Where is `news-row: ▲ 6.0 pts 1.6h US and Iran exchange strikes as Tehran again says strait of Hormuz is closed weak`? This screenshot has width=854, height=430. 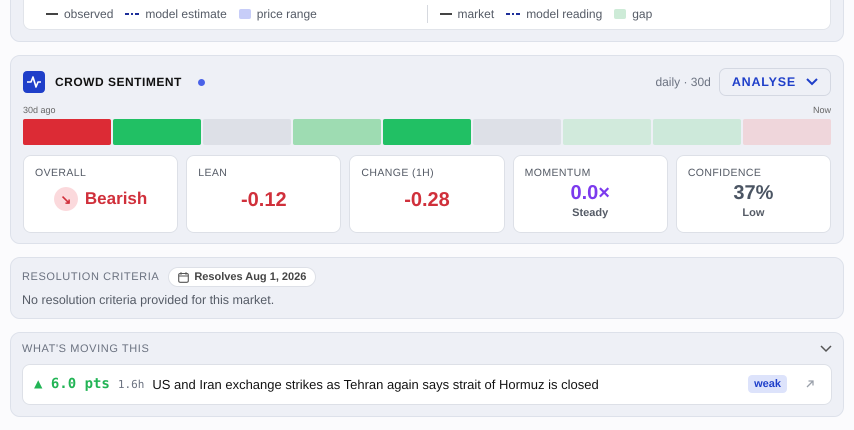 news-row: ▲ 6.0 pts 1.6h US and Iran exchange strikes as Tehran again says strait of Hormuz is closed weak is located at coordinates (427, 384).